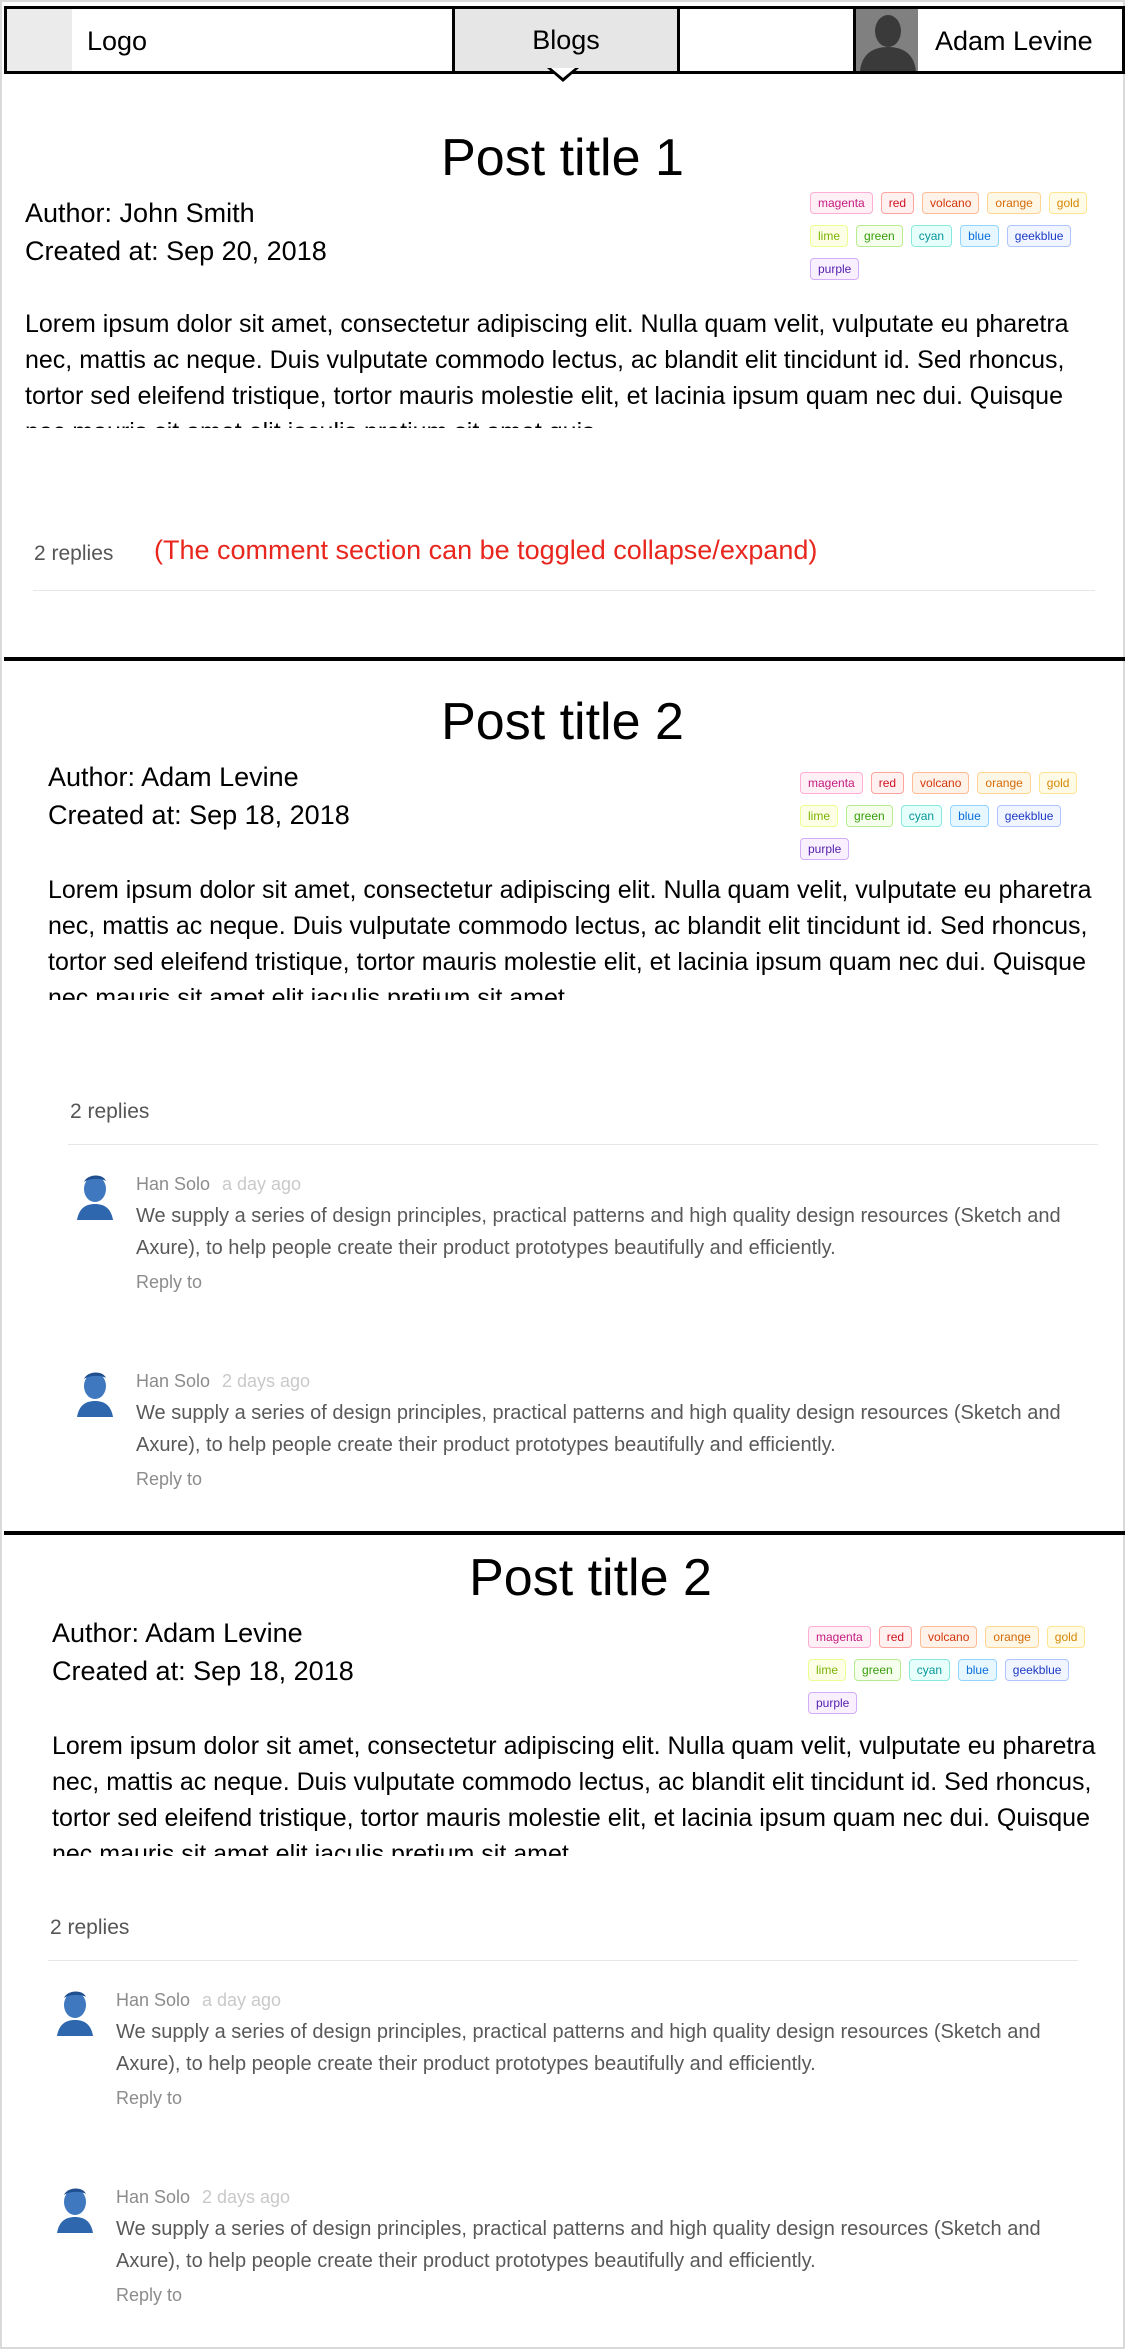  What do you see at coordinates (567, 40) in the screenshot?
I see `nav-item-blogs: Blogs` at bounding box center [567, 40].